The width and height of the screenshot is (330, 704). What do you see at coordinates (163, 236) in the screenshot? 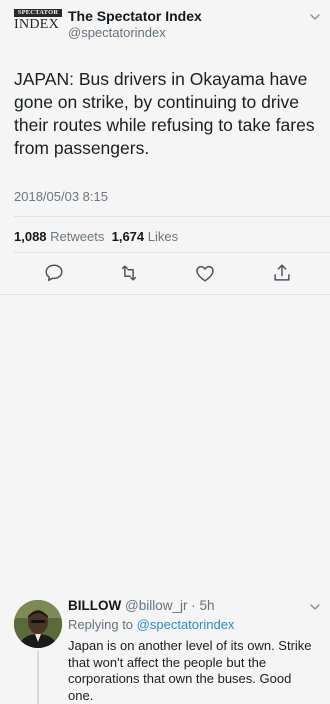
I see `likes-label: Likes` at bounding box center [163, 236].